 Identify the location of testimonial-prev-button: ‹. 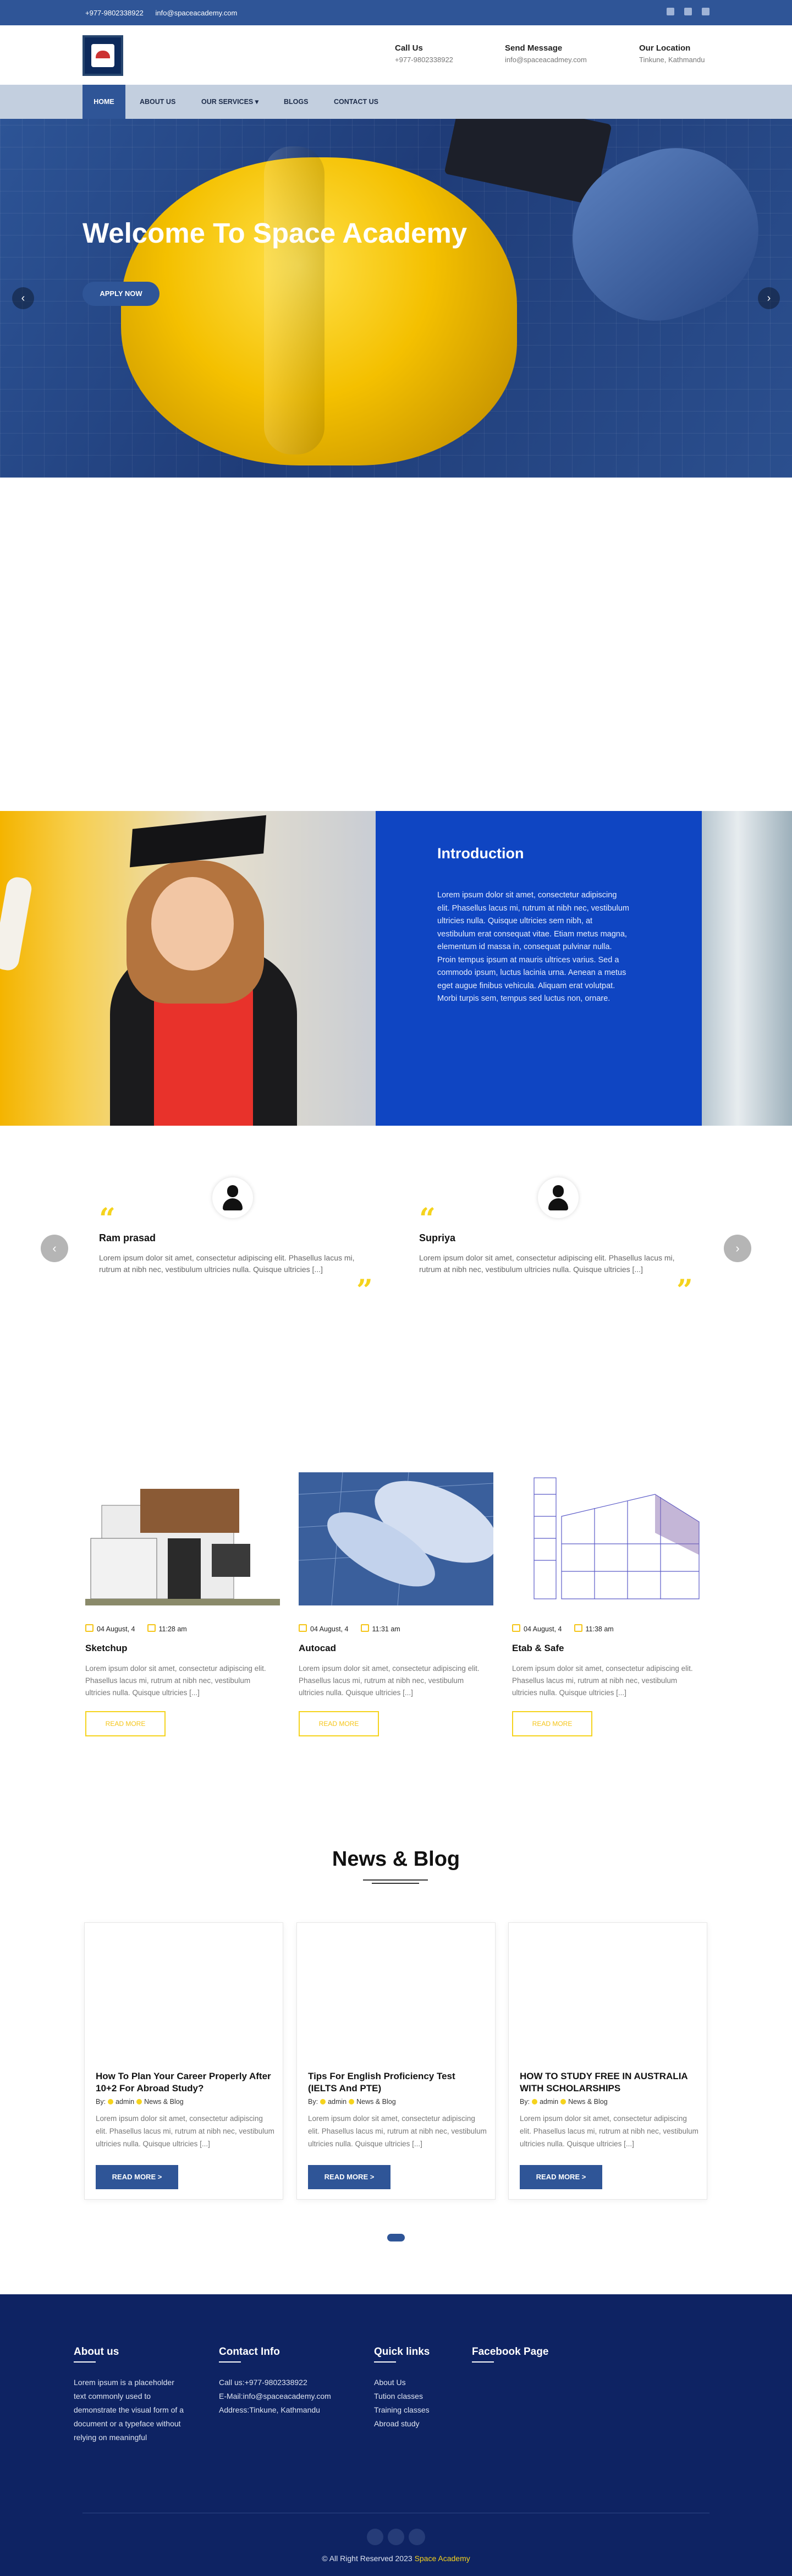
(55, 1249).